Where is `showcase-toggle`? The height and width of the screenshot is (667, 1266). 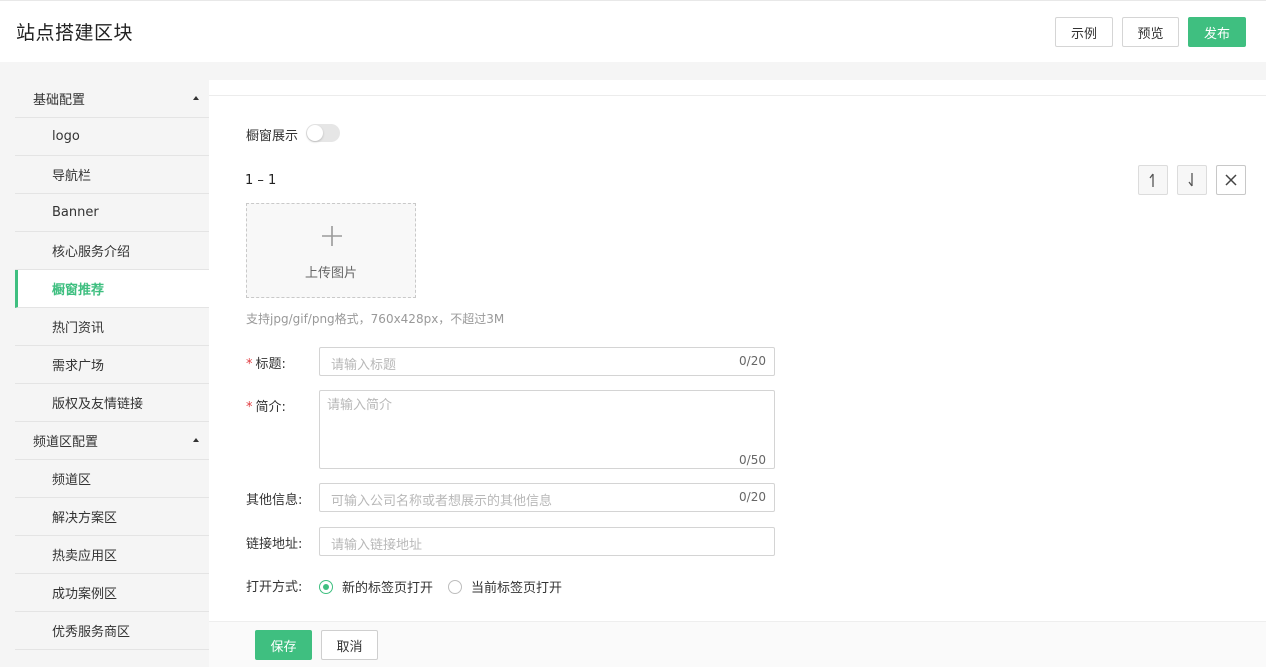 showcase-toggle is located at coordinates (323, 133).